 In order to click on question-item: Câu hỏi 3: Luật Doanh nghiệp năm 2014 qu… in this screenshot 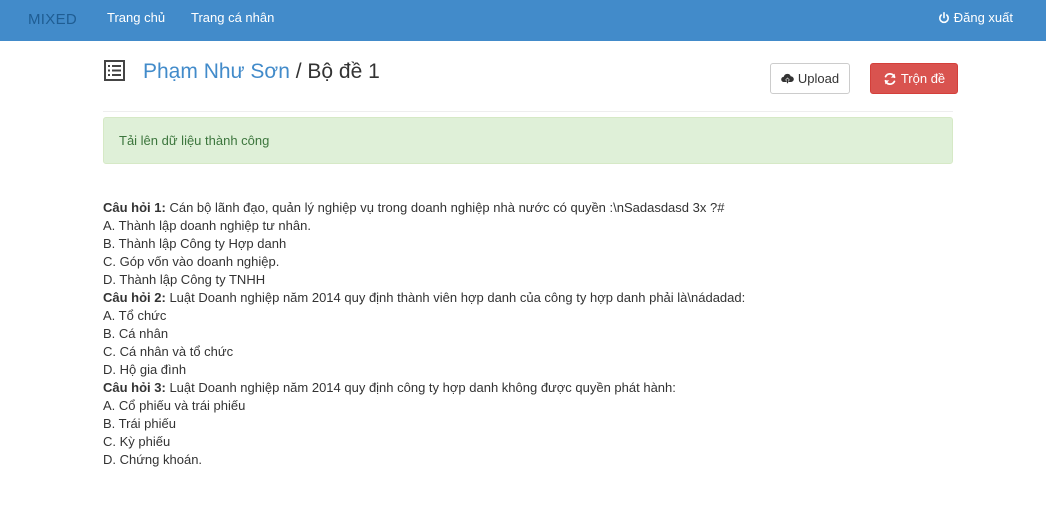, I will do `click(533, 424)`.